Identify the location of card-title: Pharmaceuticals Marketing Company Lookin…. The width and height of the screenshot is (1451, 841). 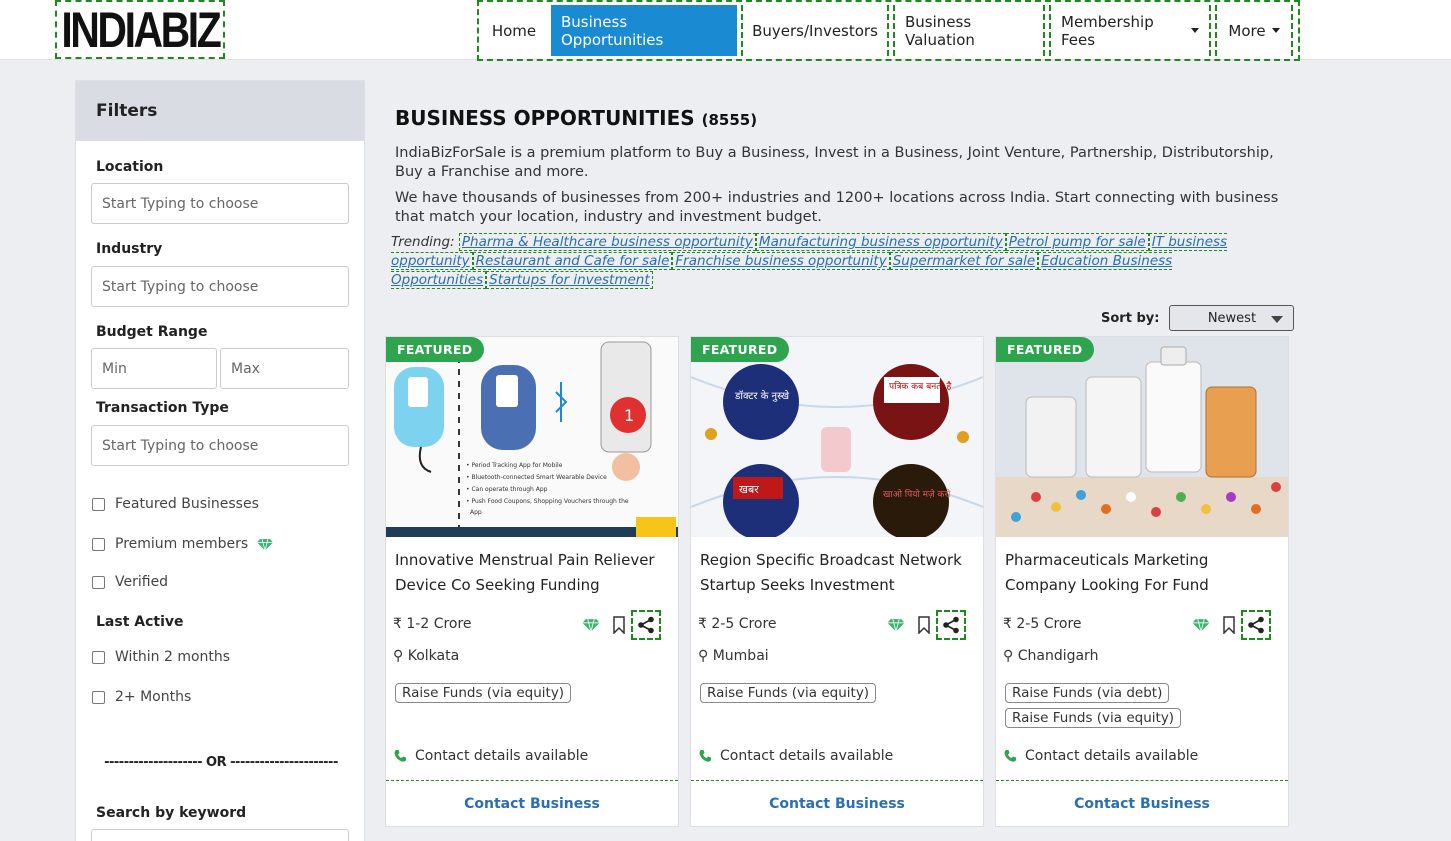
(1140, 573).